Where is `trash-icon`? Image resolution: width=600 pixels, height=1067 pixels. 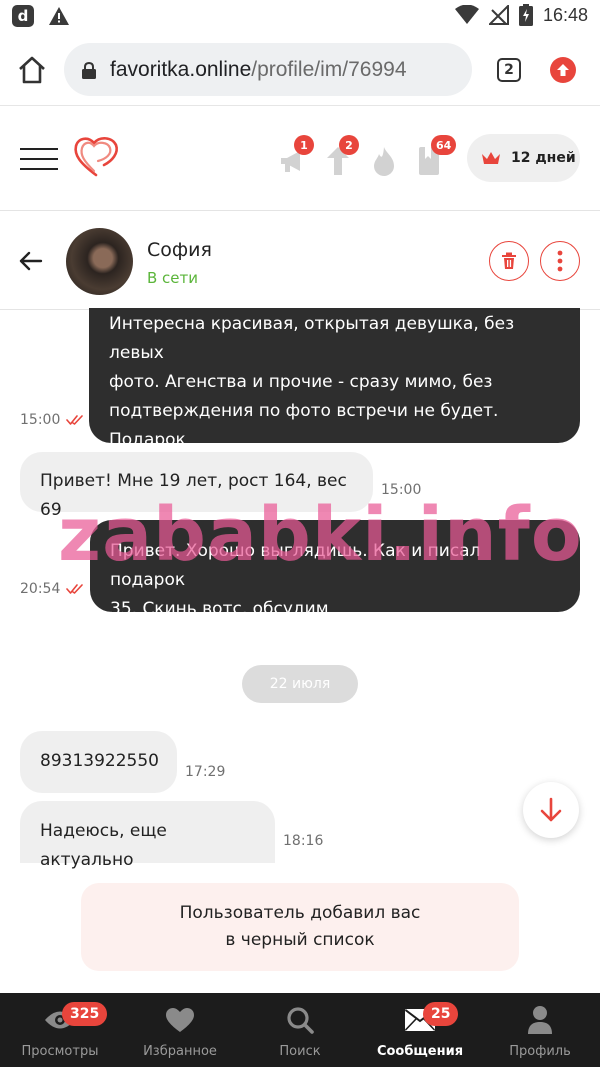
trash-icon is located at coordinates (509, 260).